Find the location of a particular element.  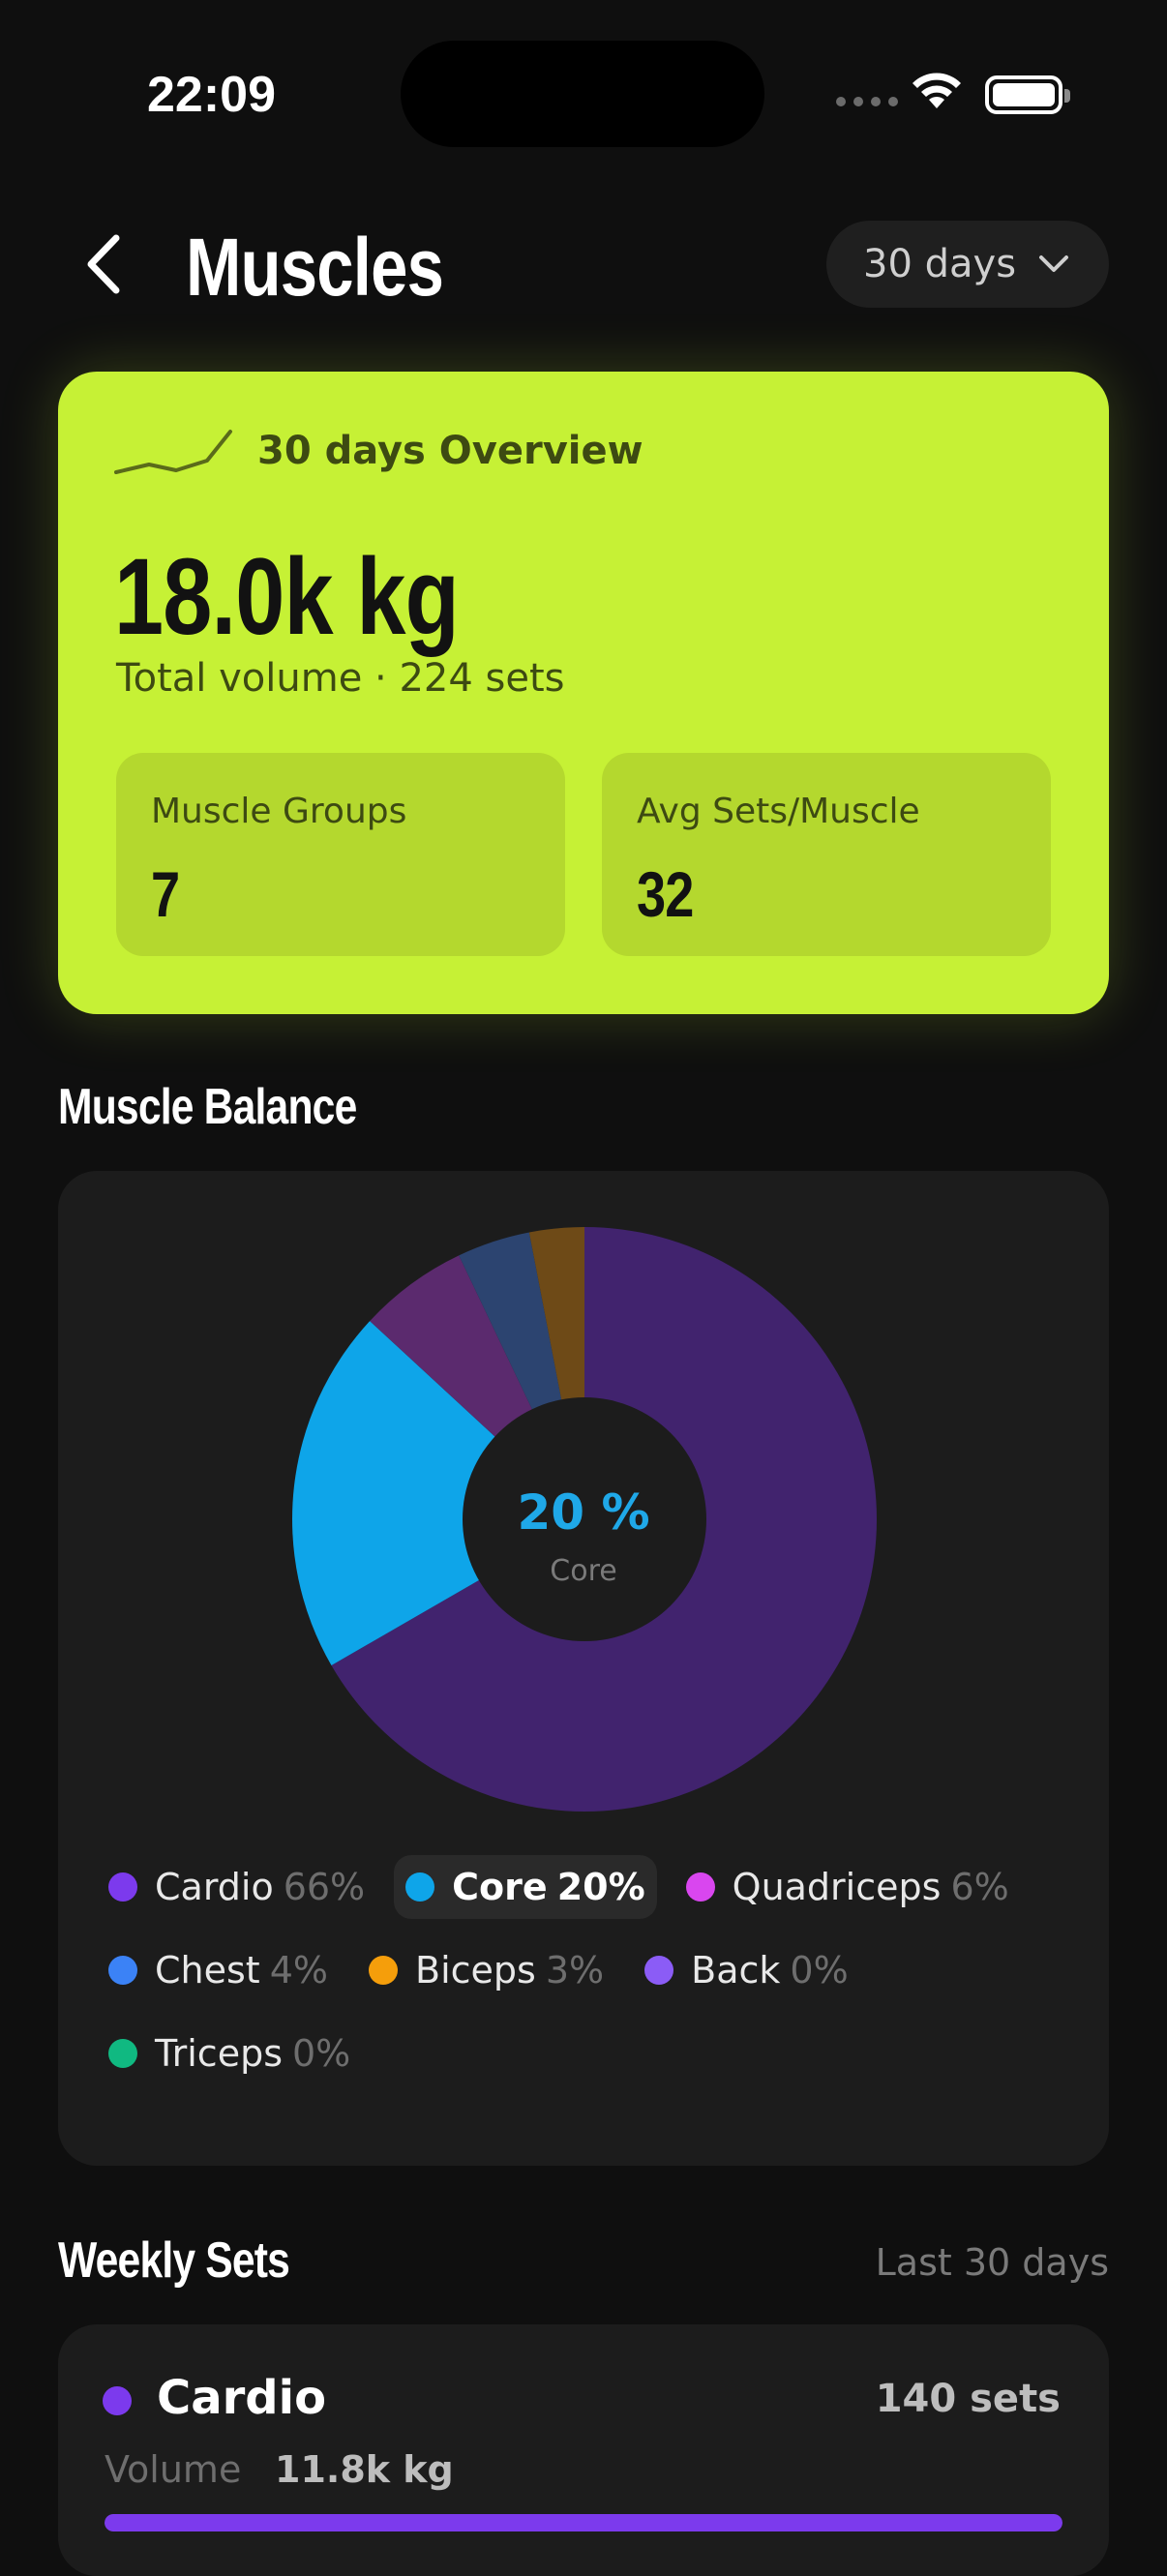

muscle-name: Cardio is located at coordinates (242, 2398).